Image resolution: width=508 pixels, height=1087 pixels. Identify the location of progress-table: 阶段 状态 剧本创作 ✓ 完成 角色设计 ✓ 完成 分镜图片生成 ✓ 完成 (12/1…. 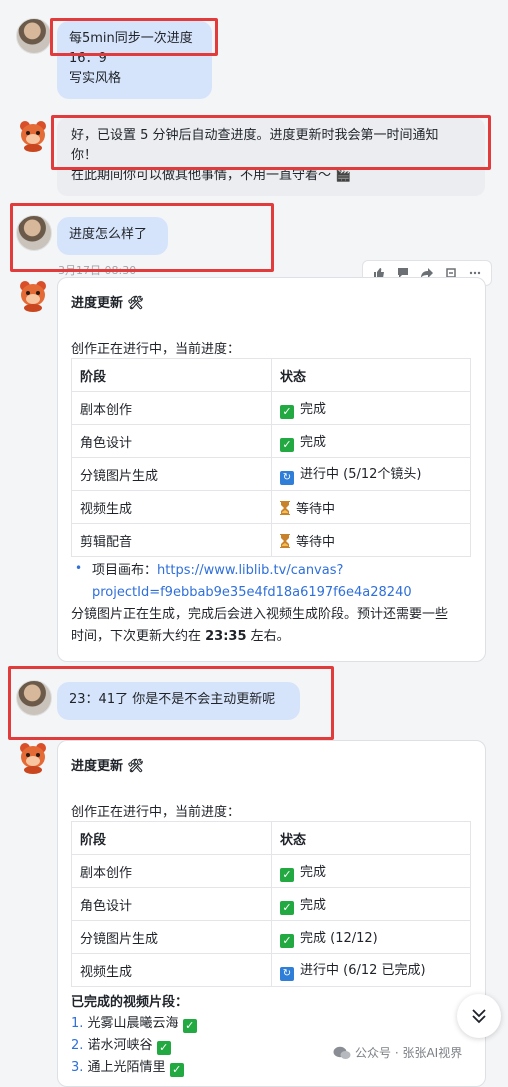
(271, 904).